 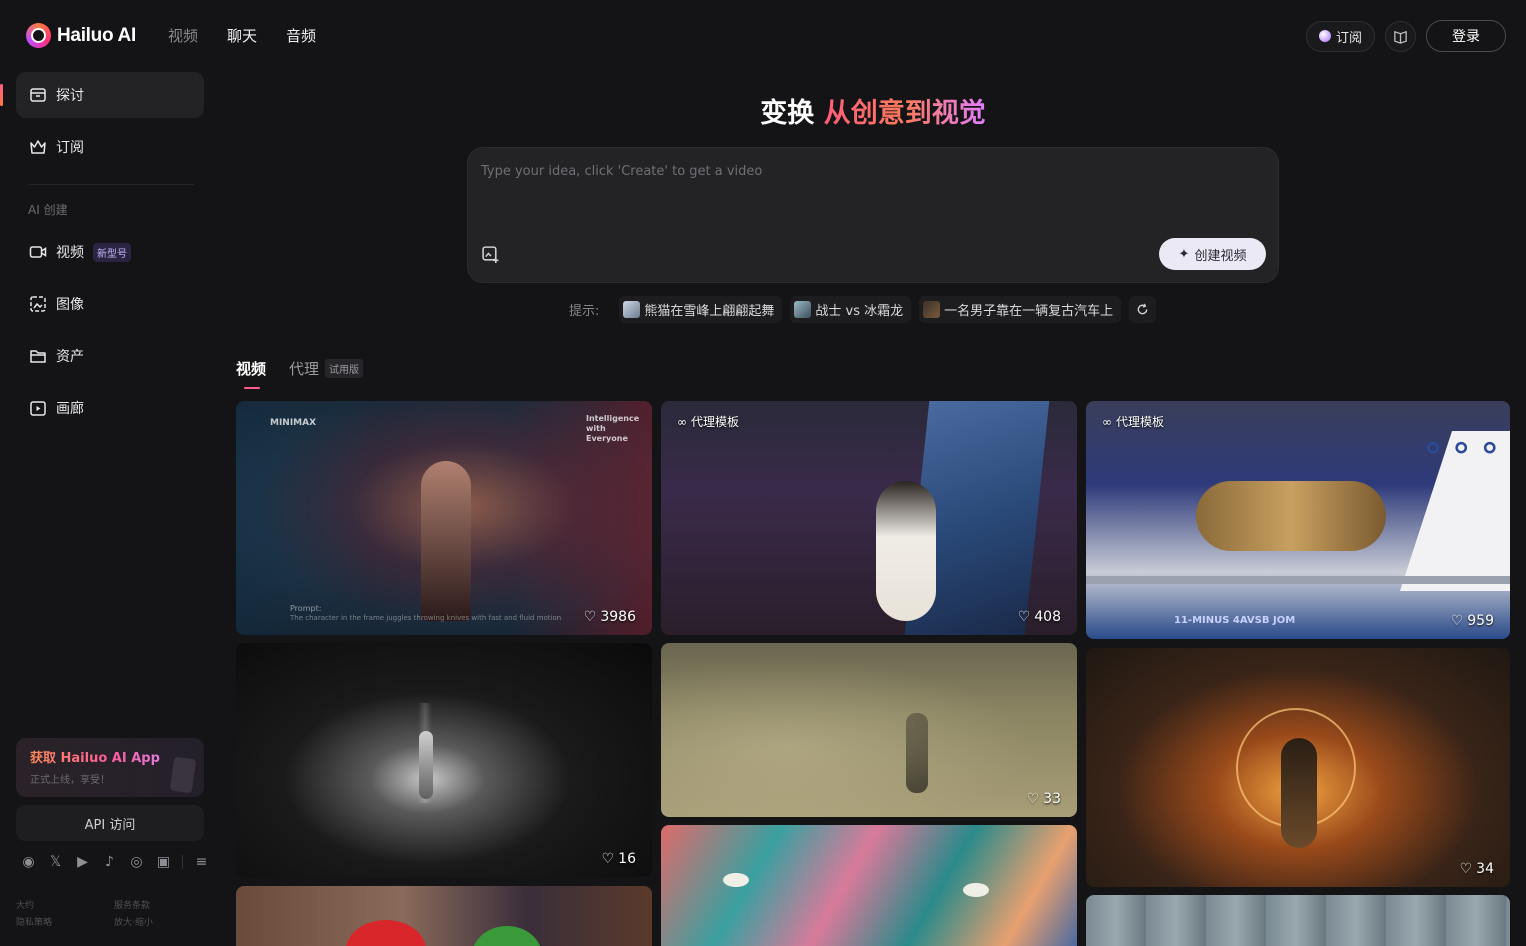 What do you see at coordinates (82, 862) in the screenshot?
I see `youtube-icon: ▶` at bounding box center [82, 862].